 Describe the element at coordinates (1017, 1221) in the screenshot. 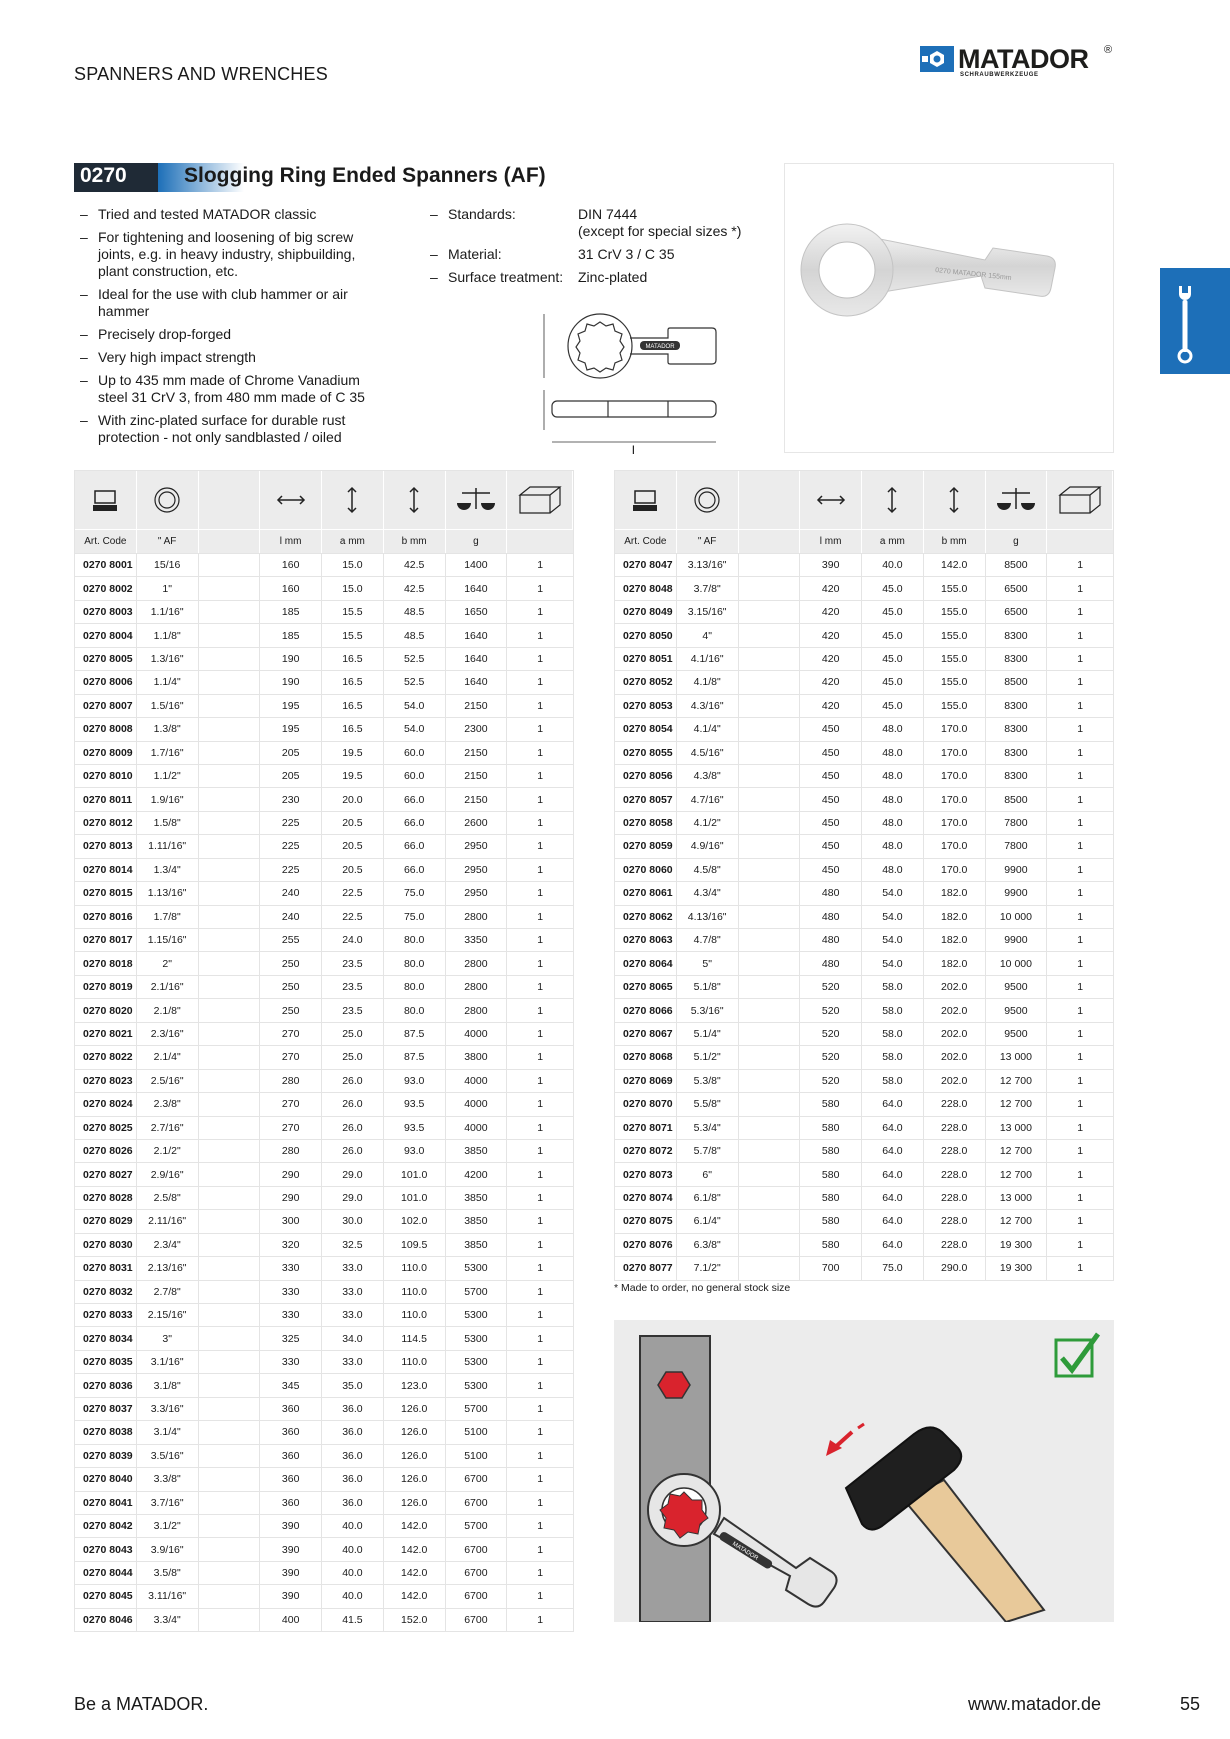

I see `table-cell: 12 700` at that location.